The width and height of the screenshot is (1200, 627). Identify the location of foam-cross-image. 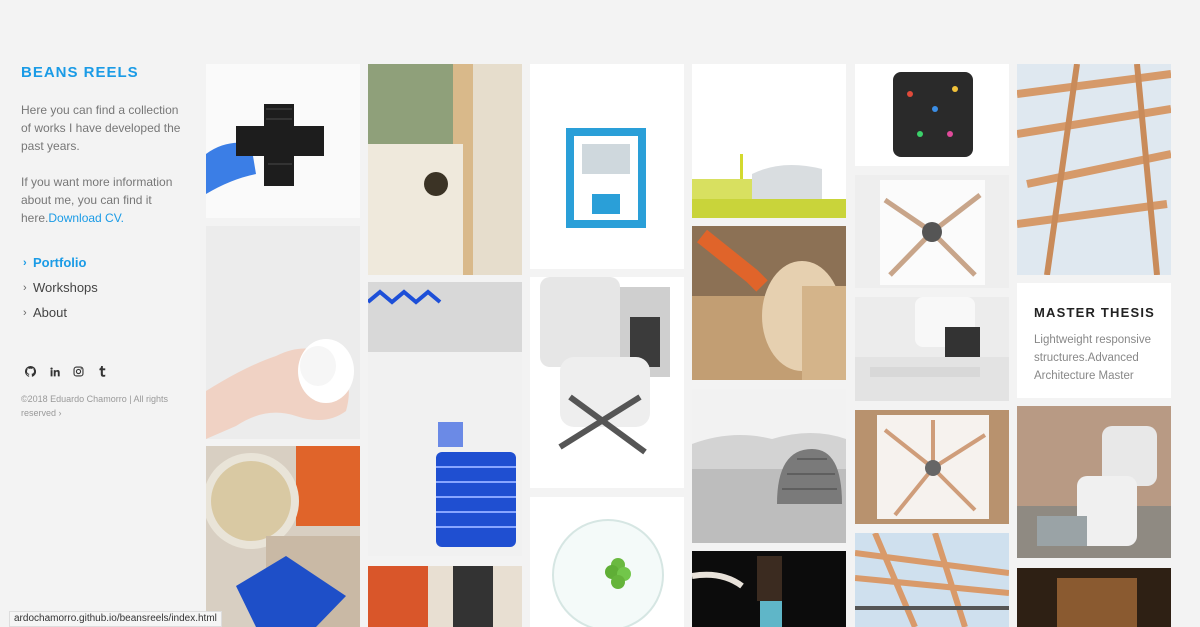
(283, 141).